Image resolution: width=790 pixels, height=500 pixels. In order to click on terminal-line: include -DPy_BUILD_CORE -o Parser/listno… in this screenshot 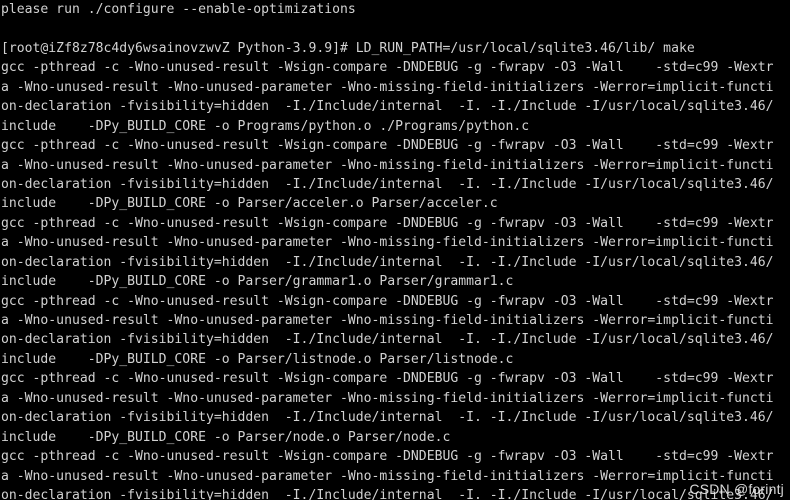, I will do `click(257, 359)`.